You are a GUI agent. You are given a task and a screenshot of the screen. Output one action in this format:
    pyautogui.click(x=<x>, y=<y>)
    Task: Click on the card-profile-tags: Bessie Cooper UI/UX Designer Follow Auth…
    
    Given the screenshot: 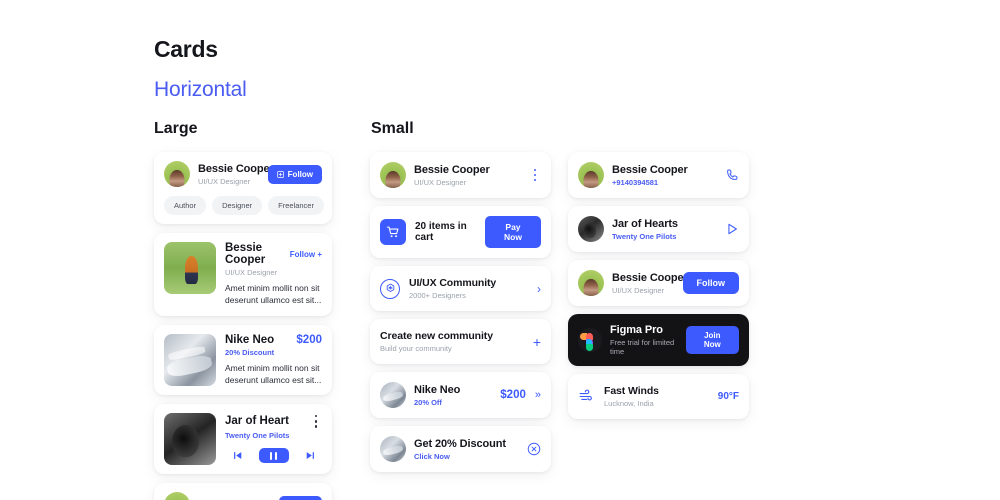 What is the action you would take?
    pyautogui.click(x=243, y=188)
    